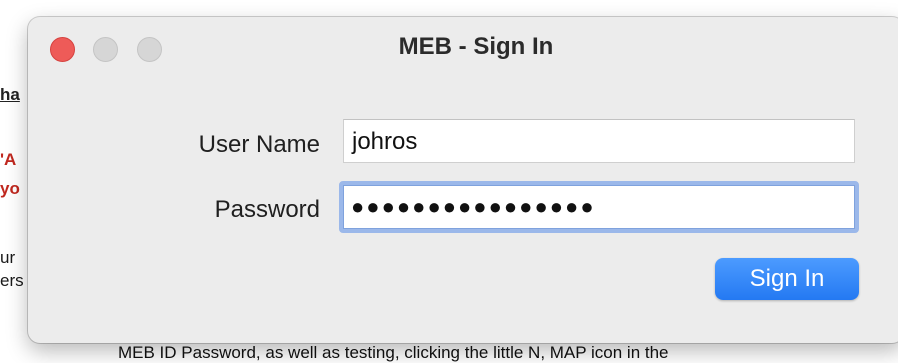  What do you see at coordinates (267, 209) in the screenshot?
I see `password-label: Password` at bounding box center [267, 209].